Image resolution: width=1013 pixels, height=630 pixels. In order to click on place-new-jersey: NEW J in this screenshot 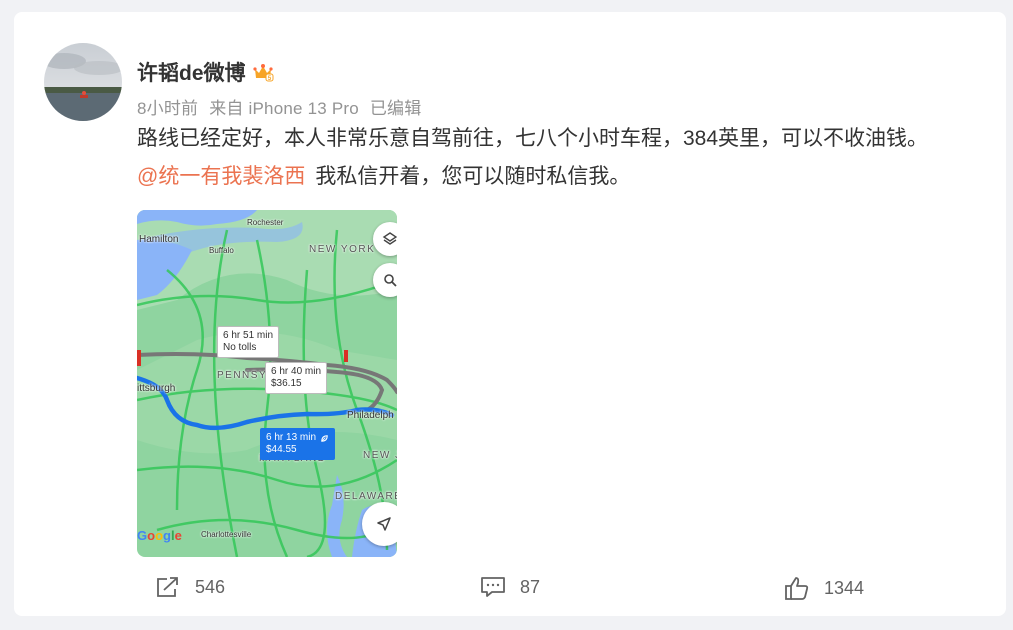, I will do `click(380, 455)`.